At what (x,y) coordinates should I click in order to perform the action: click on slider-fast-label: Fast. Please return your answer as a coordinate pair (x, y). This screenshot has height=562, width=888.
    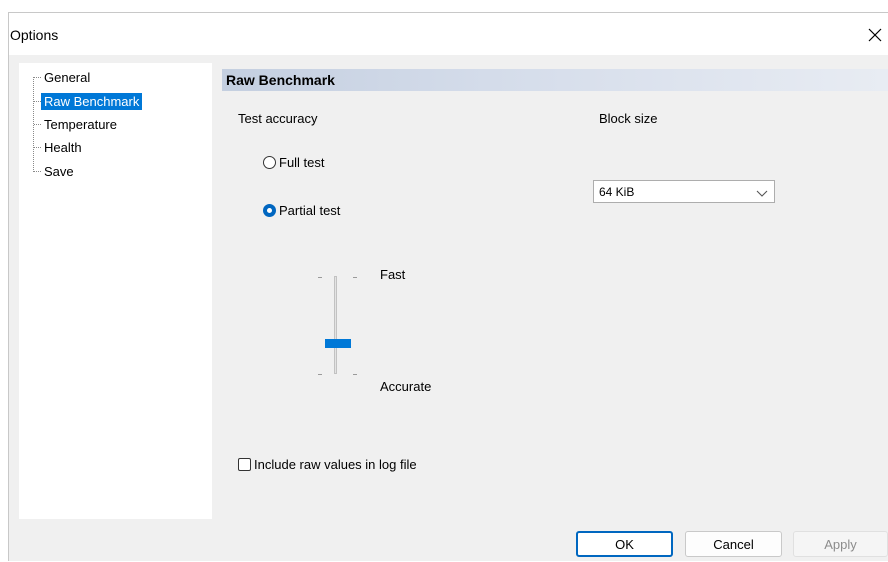
    Looking at the image, I should click on (393, 274).